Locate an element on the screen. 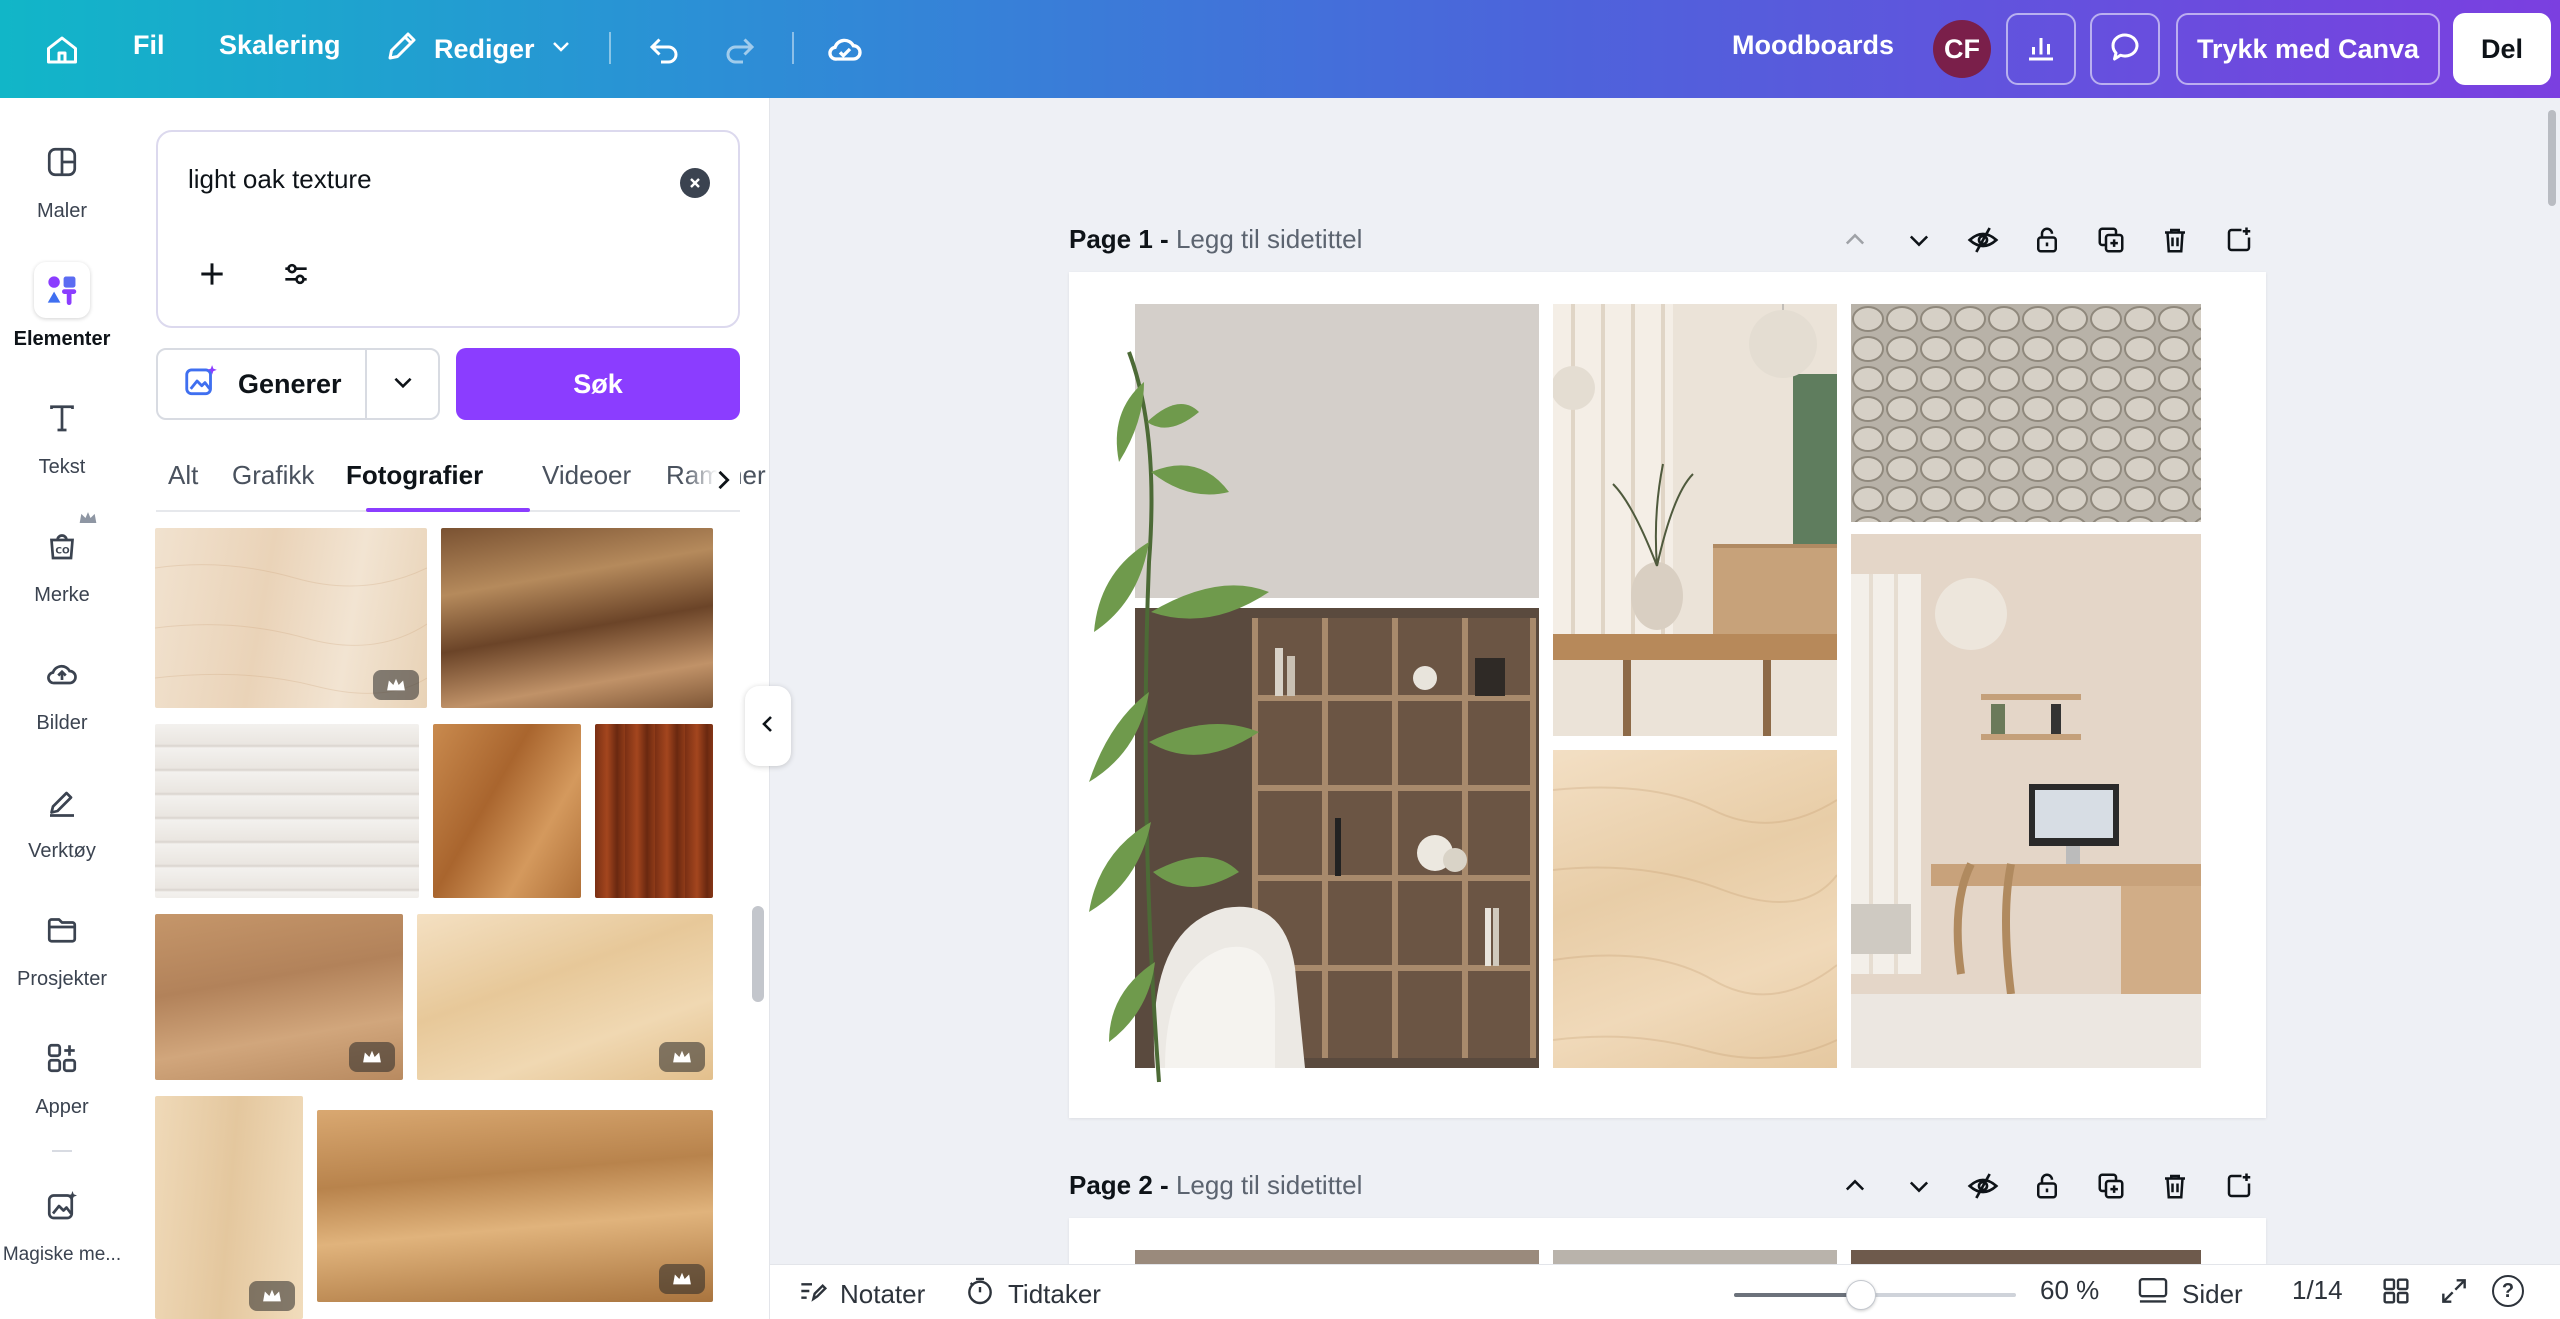 The image size is (2560, 1319). search-button: Søk is located at coordinates (598, 384).